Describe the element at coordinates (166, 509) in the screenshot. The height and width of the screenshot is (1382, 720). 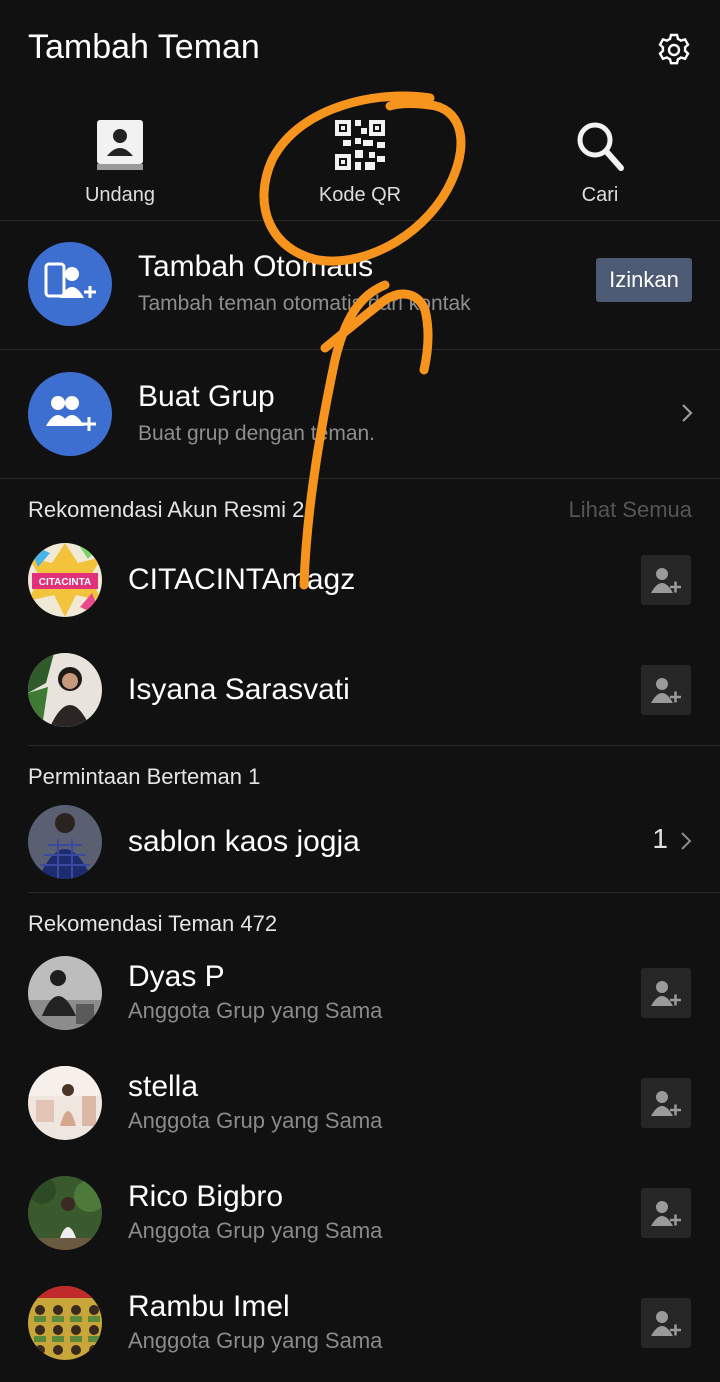
I see `official-section-header: Rekomendasi Akun Resmi 2` at that location.